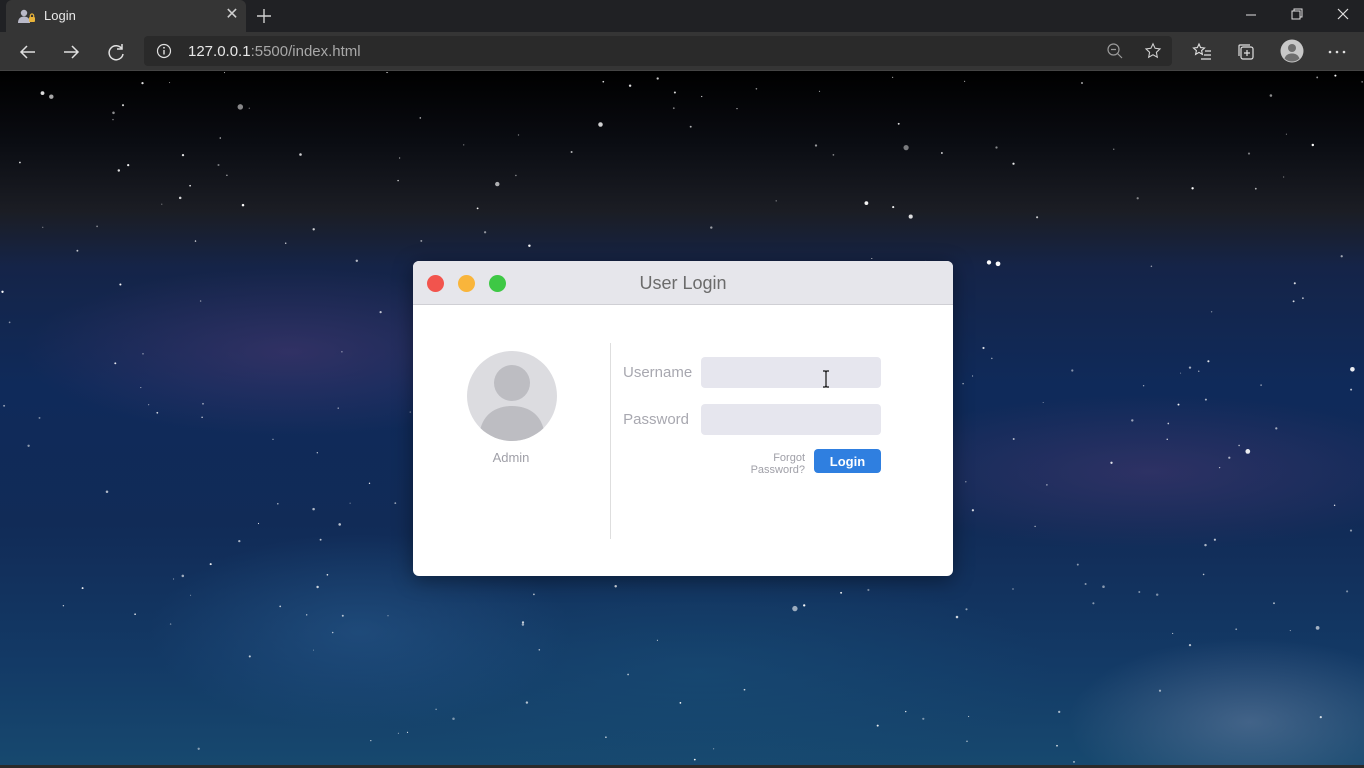 The image size is (1364, 768). What do you see at coordinates (1342, 15) in the screenshot?
I see `close-icon` at bounding box center [1342, 15].